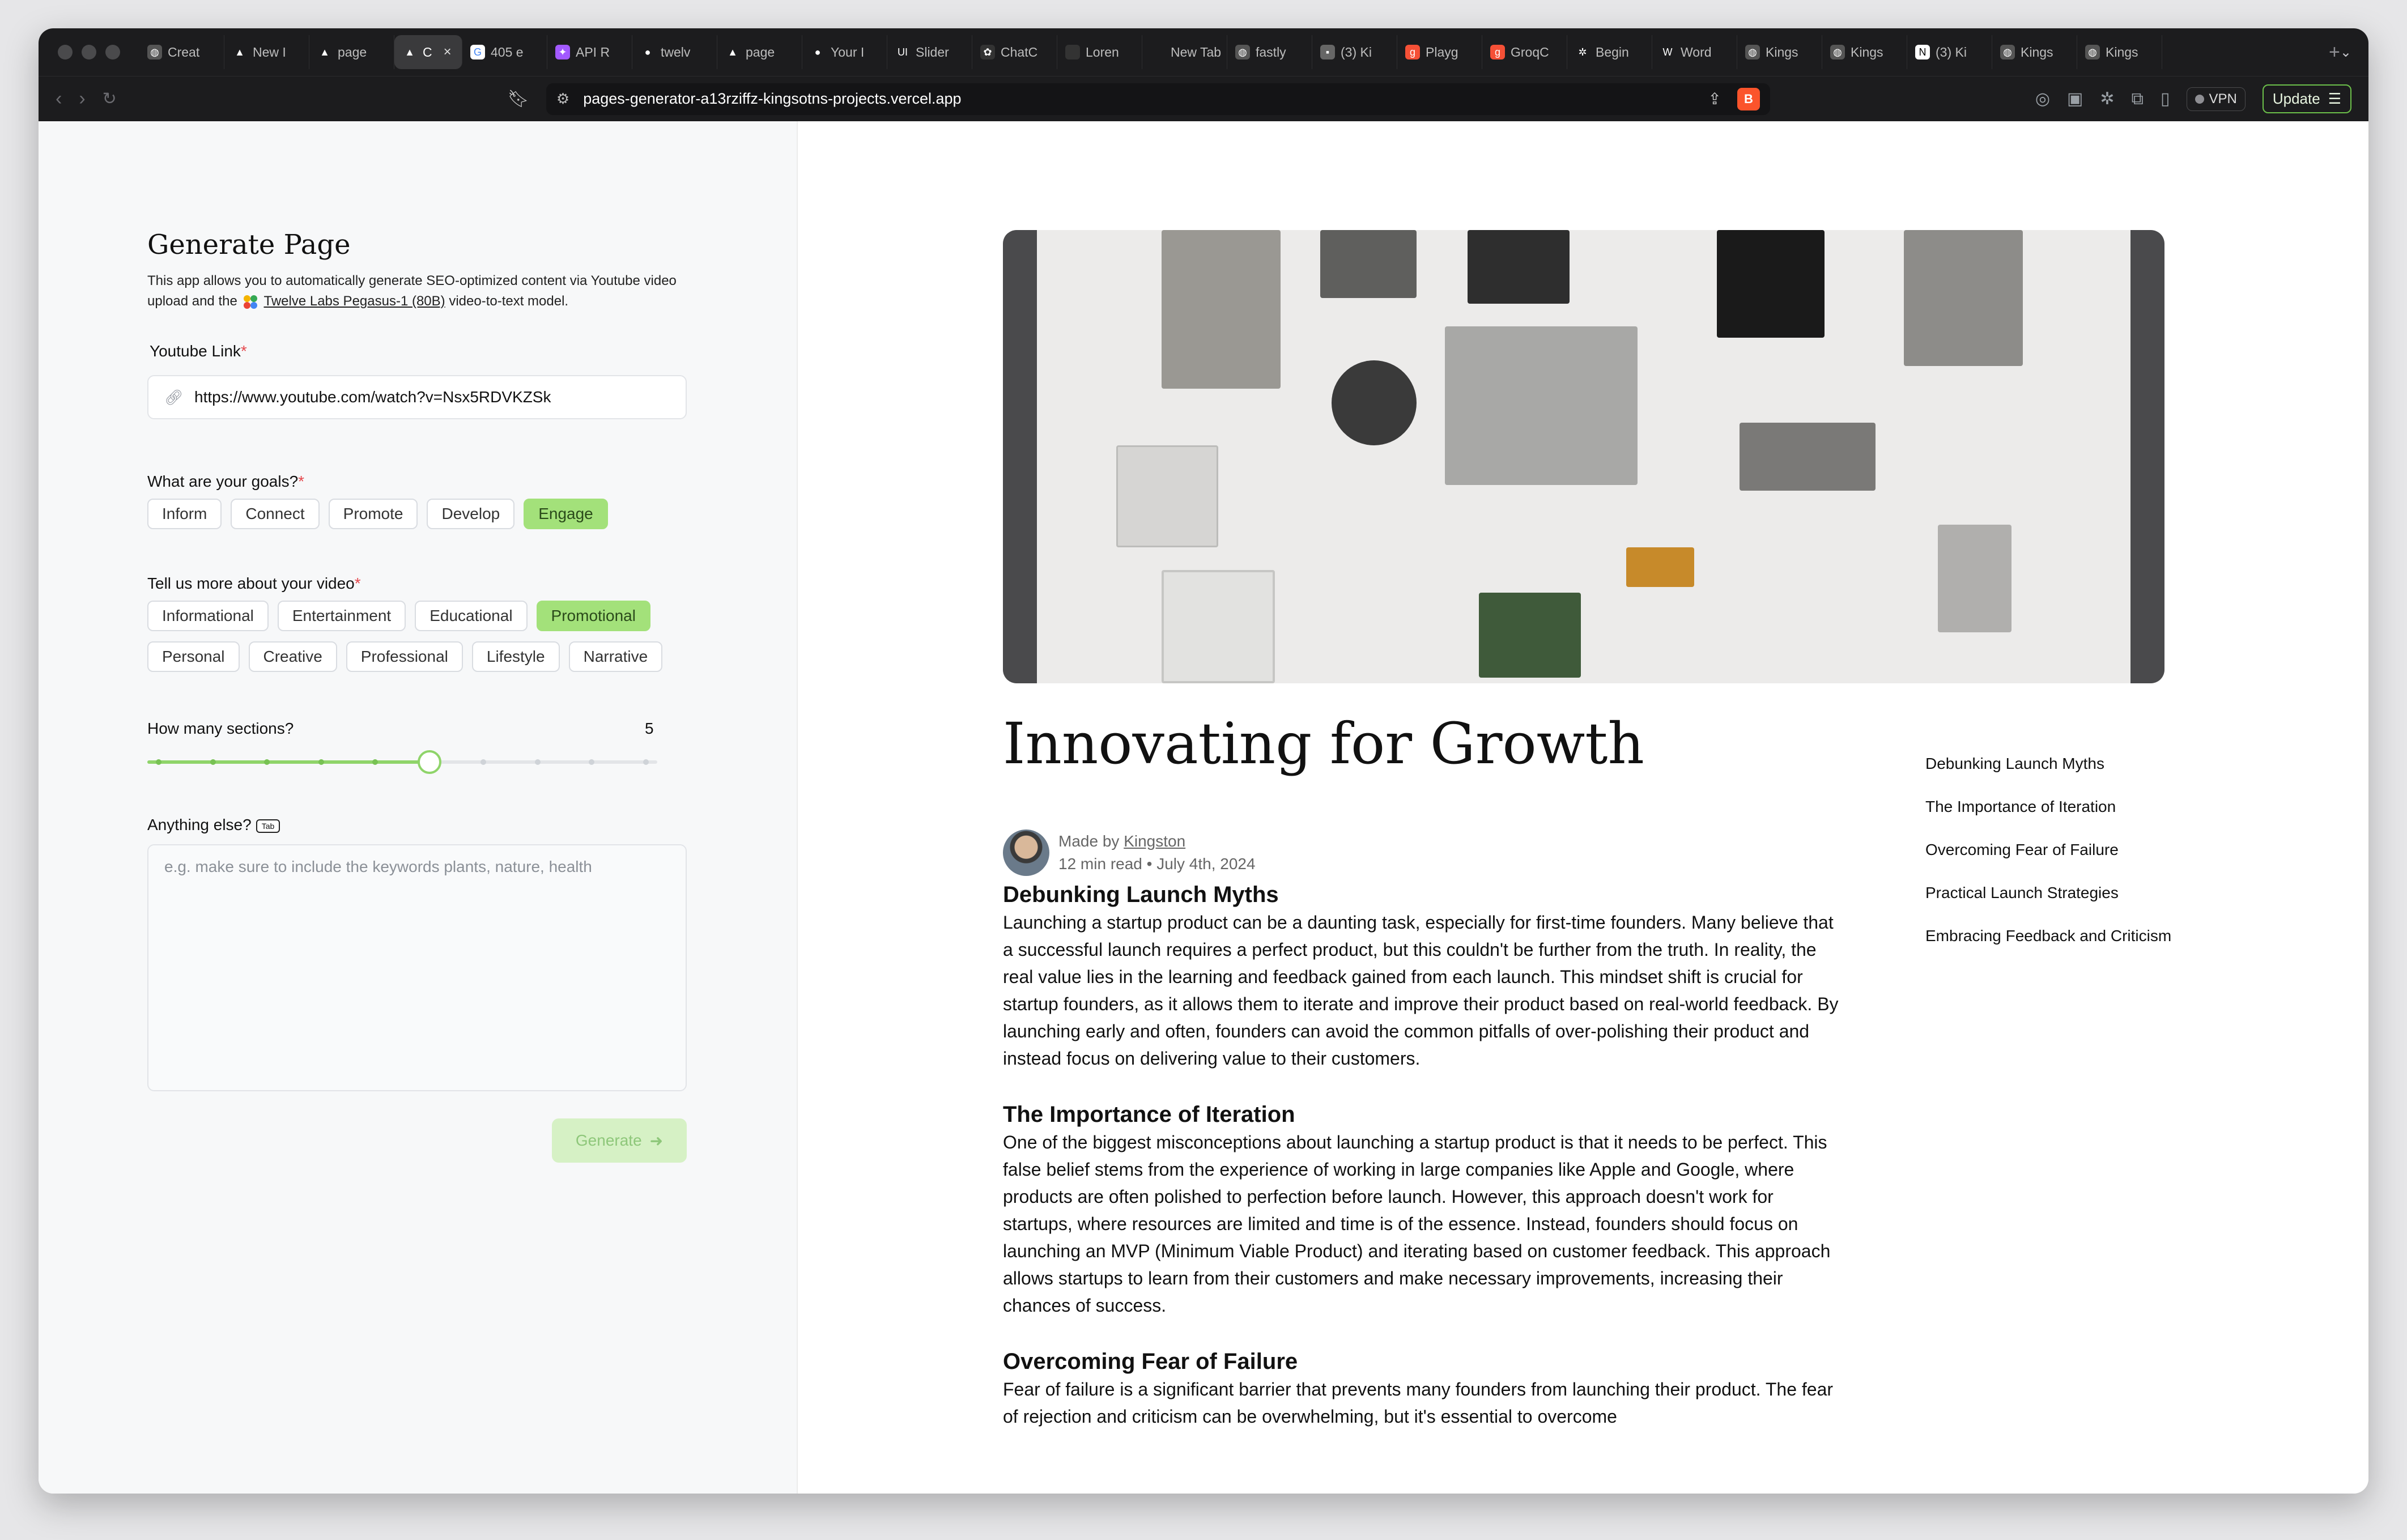 The height and width of the screenshot is (1540, 2407). I want to click on extension-gear-icon: ✲, so click(2107, 99).